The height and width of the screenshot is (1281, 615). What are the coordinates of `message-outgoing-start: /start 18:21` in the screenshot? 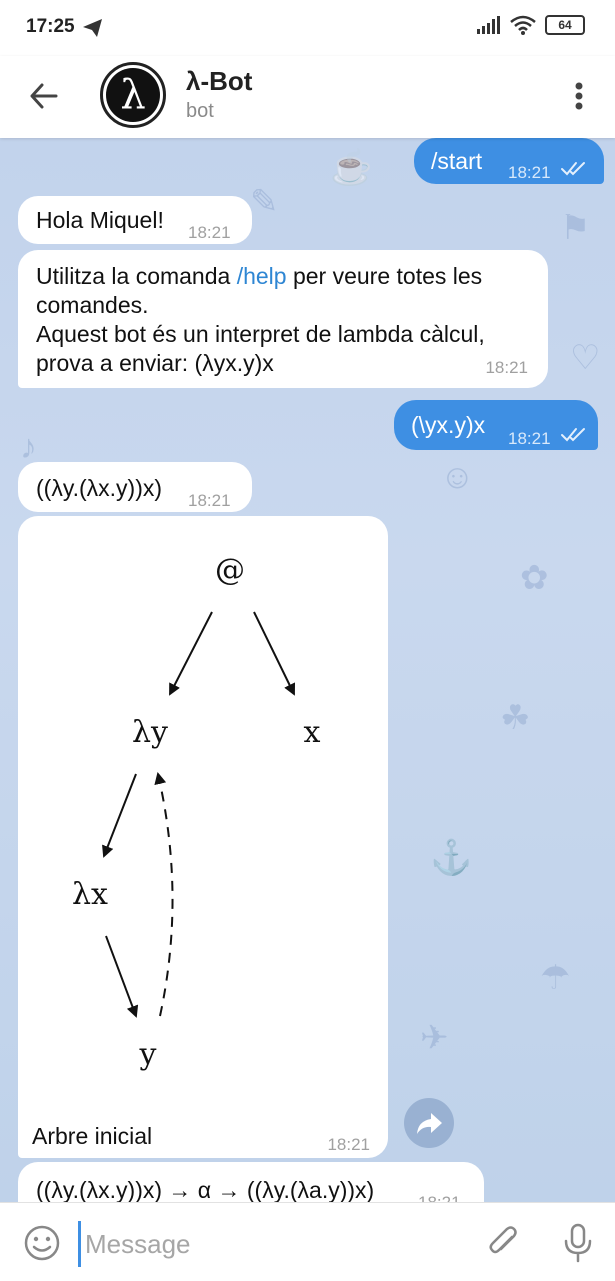 It's located at (509, 161).